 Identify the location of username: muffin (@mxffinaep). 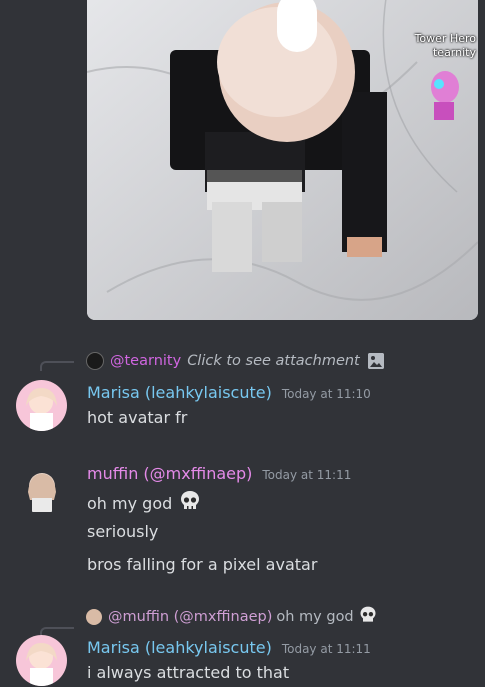
(169, 473).